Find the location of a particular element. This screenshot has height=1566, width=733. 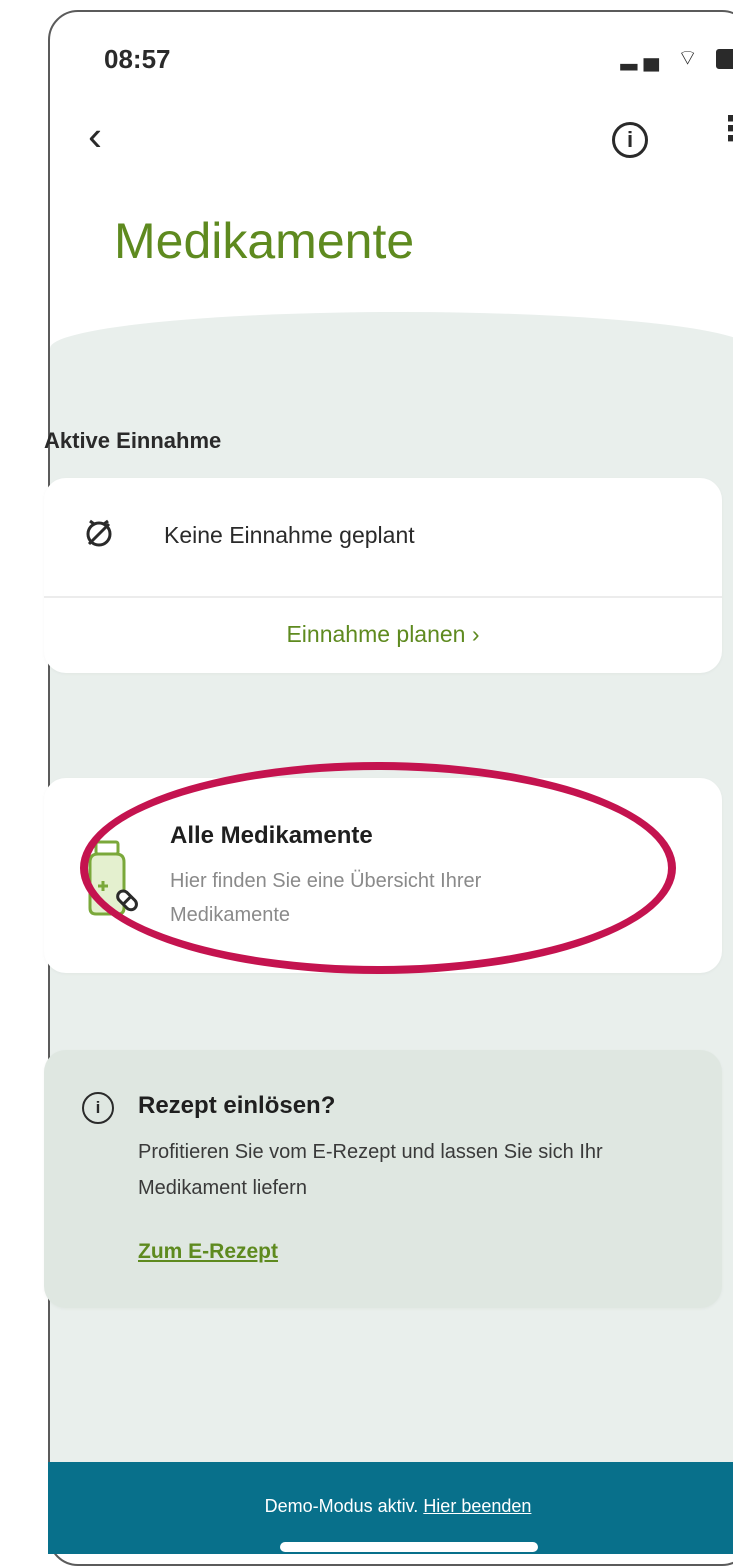

e-rezept-link: Zum E-Rezept is located at coordinates (208, 1252).